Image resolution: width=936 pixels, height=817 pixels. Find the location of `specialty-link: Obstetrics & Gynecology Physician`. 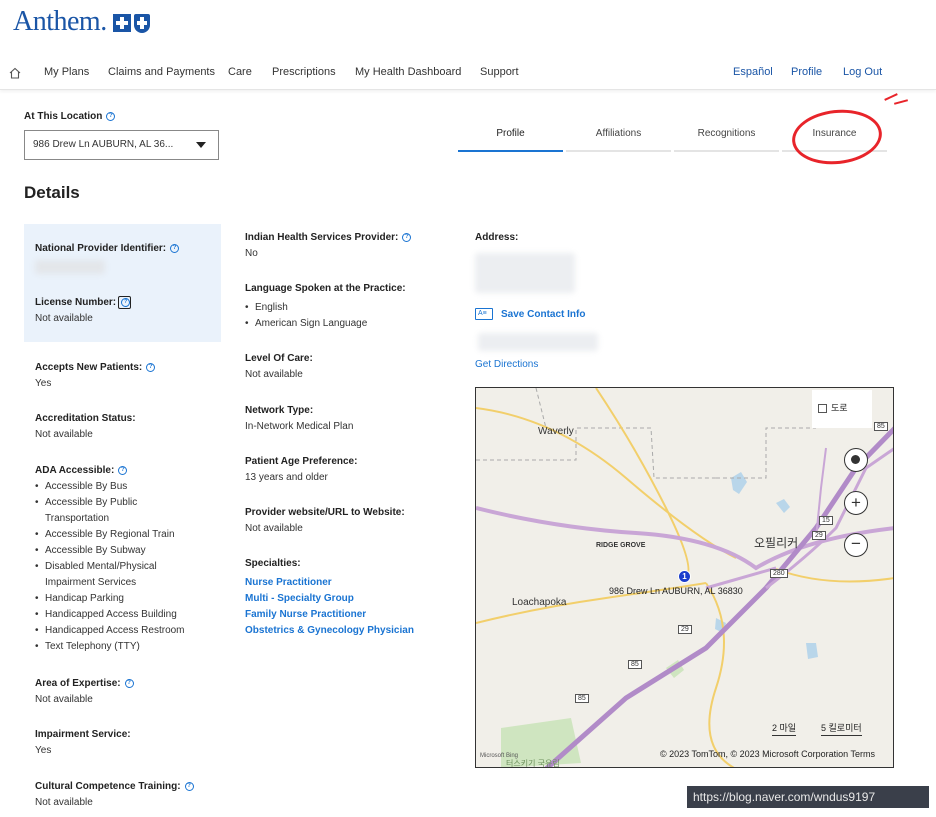

specialty-link: Obstetrics & Gynecology Physician is located at coordinates (329, 631).